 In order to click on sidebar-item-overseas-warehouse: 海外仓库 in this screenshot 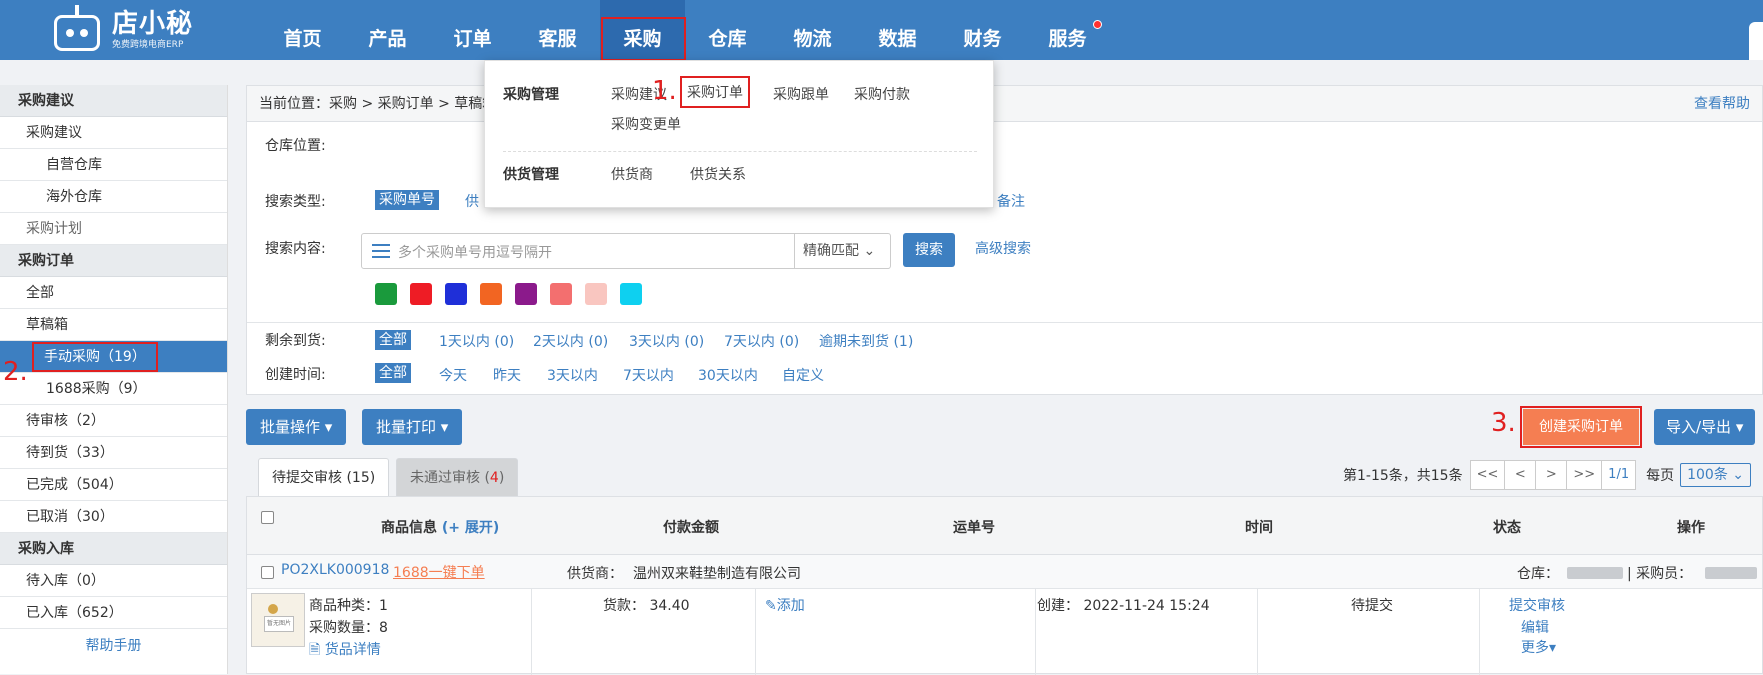, I will do `click(113, 197)`.